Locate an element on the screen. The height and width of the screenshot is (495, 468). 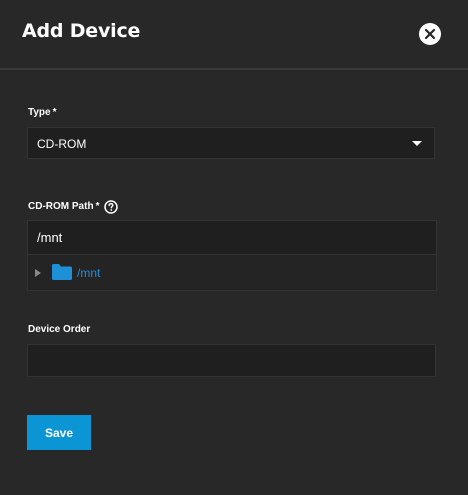
save-button: Save is located at coordinates (59, 432).